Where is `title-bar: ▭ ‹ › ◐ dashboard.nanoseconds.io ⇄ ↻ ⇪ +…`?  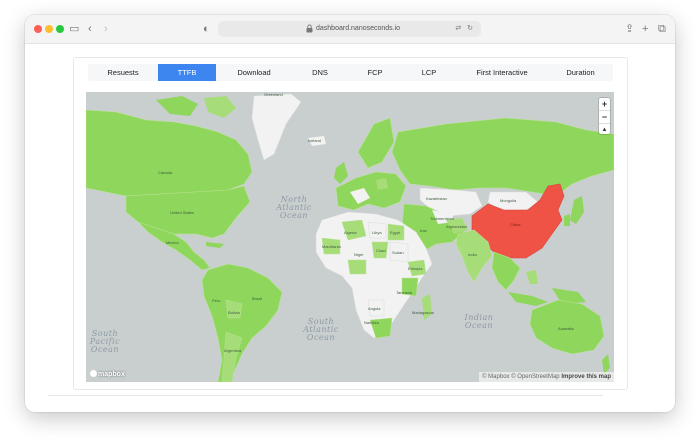 title-bar: ▭ ‹ › ◐ dashboard.nanoseconds.io ⇄ ↻ ⇪ +… is located at coordinates (350, 29).